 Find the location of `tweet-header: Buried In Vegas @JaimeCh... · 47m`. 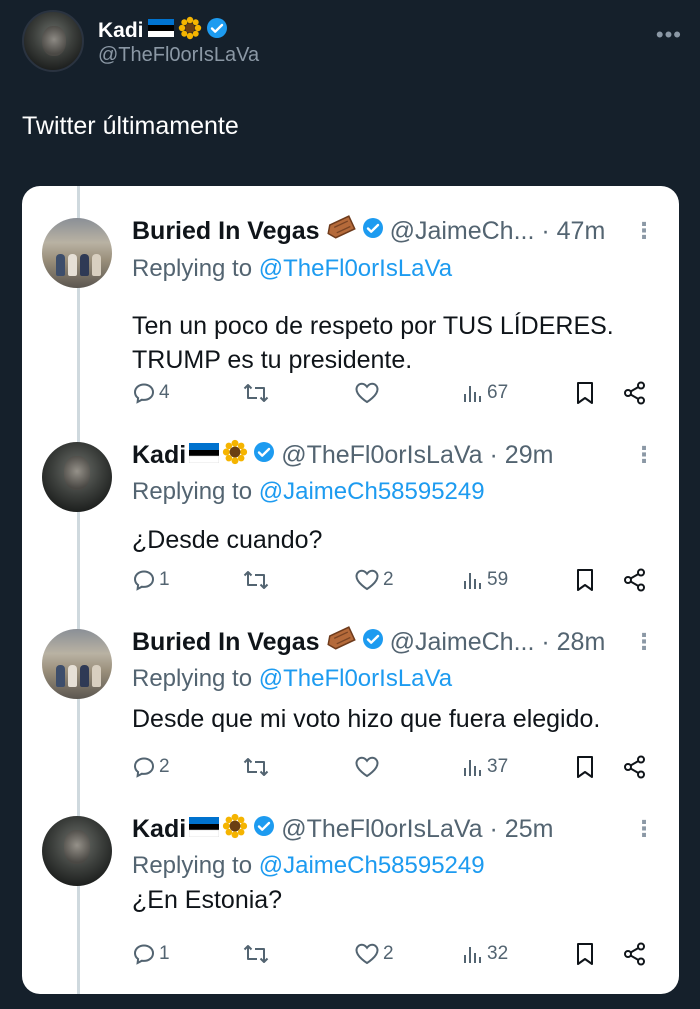

tweet-header: Buried In Vegas @JaimeCh... · 47m is located at coordinates (368, 231).